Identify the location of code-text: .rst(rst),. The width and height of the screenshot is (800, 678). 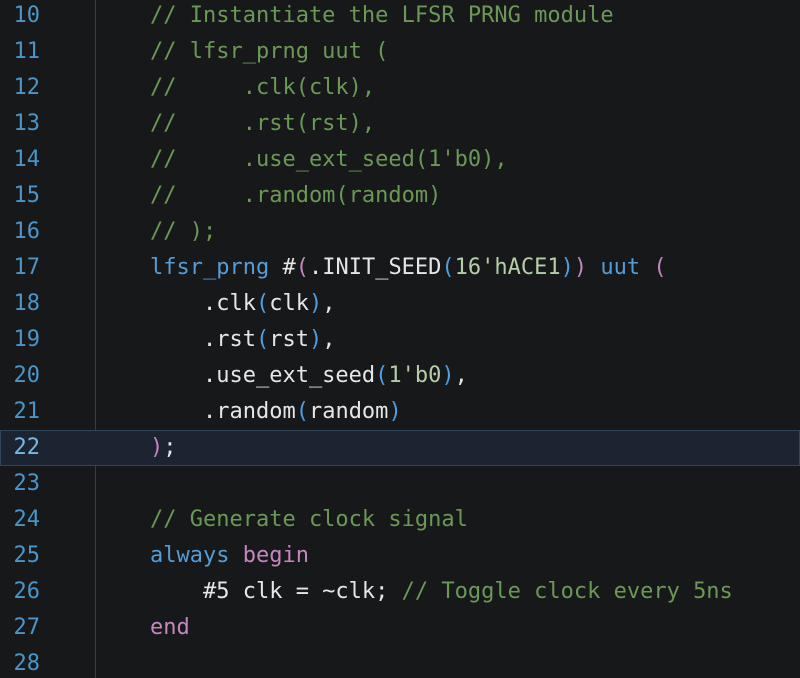
(243, 340).